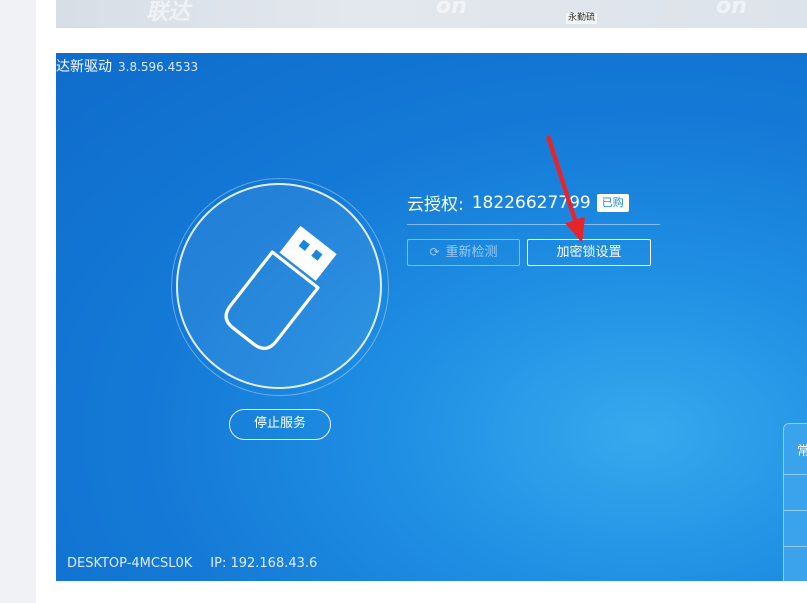 Image resolution: width=807 pixels, height=603 pixels. Describe the element at coordinates (168, 12) in the screenshot. I see `watermark-text: 联达` at that location.